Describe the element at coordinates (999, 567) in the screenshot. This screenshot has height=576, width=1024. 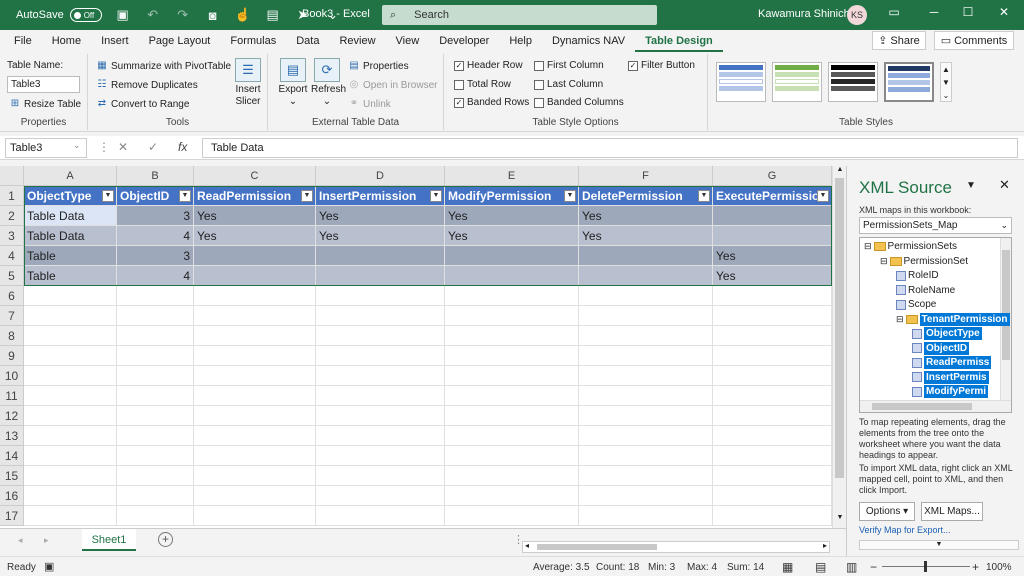
I see `zoom-level: 100%` at that location.